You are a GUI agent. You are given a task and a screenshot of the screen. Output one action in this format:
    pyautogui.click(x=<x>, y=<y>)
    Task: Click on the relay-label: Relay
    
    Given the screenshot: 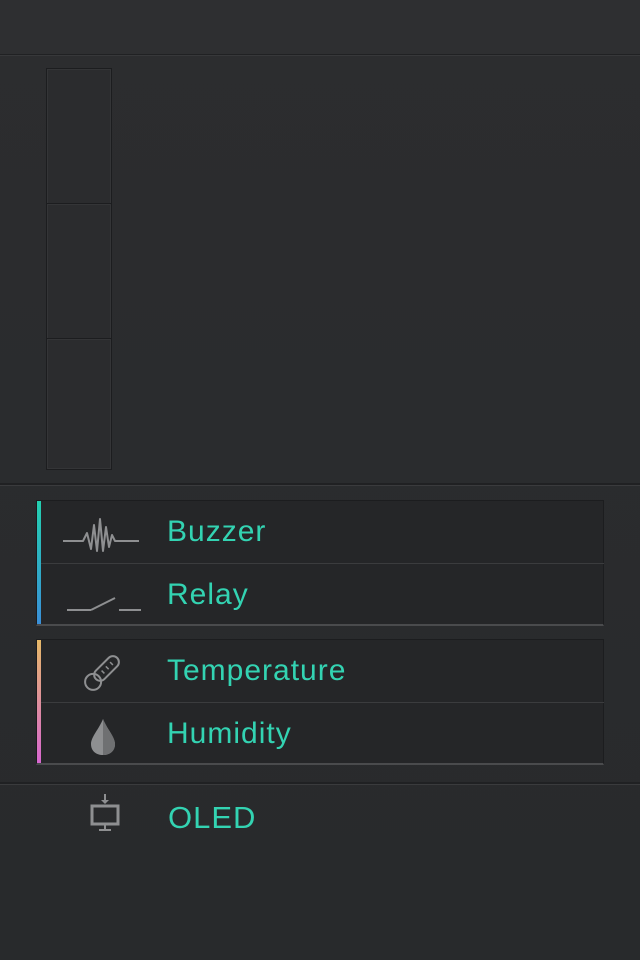 What is the action you would take?
    pyautogui.click(x=208, y=594)
    